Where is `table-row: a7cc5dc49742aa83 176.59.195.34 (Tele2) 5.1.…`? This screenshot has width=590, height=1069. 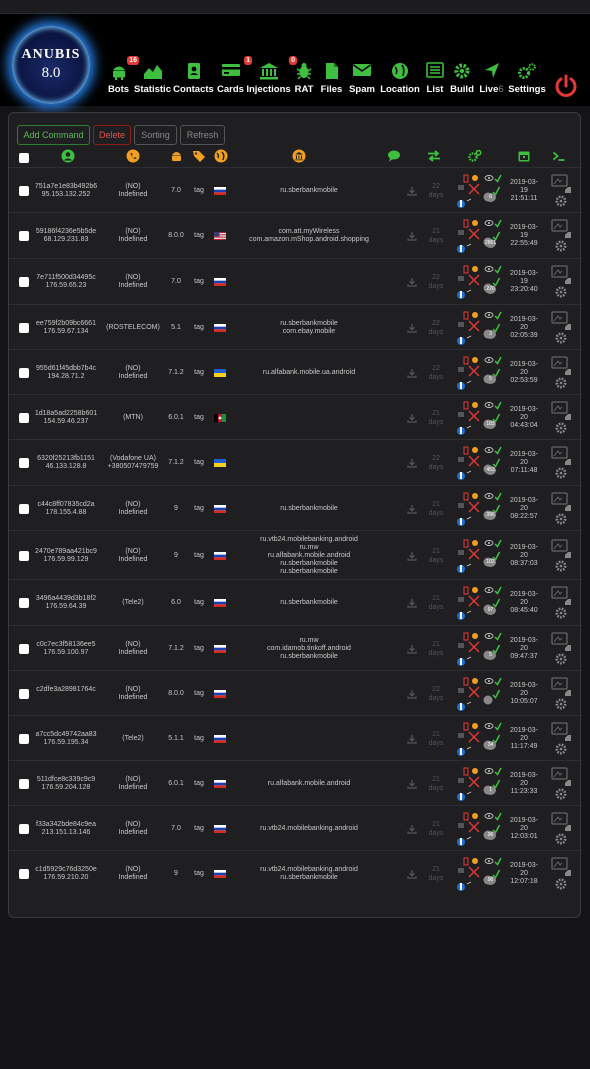 table-row: a7cc5dc49742aa83 176.59.195.34 (Tele2) 5.1.… is located at coordinates (295, 737).